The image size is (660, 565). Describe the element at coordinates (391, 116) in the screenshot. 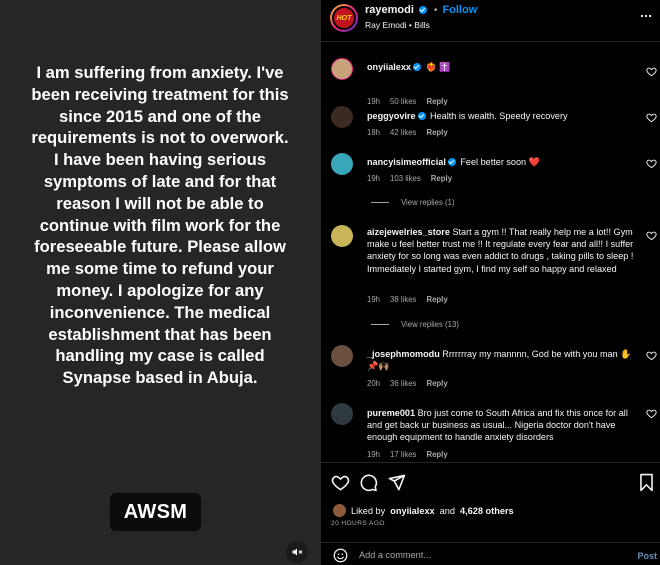

I see `comment-username: peggyovire` at that location.